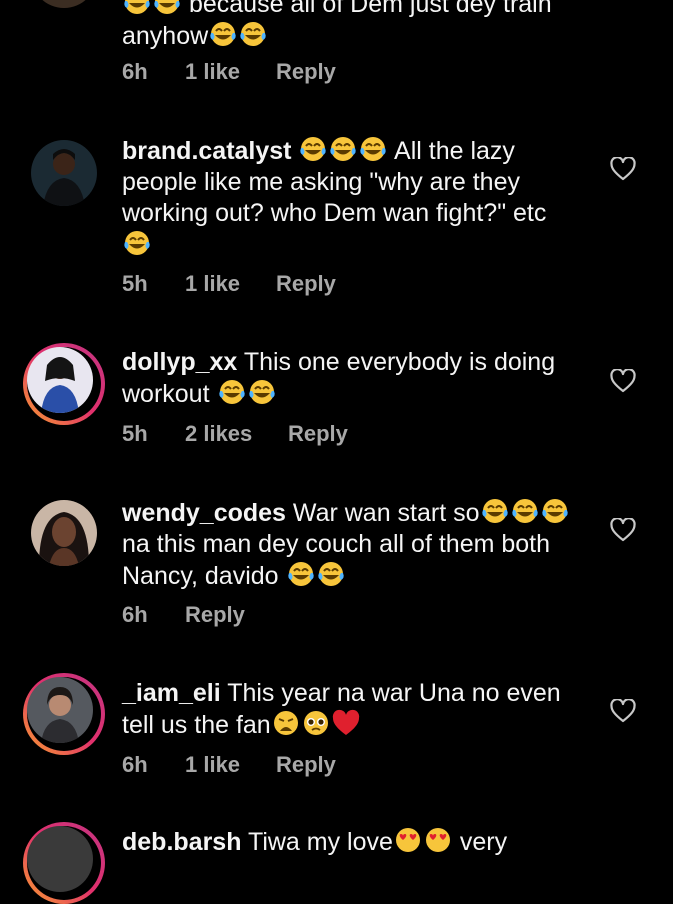  I want to click on comment-meta: 5h 1 like Reply, so click(229, 284).